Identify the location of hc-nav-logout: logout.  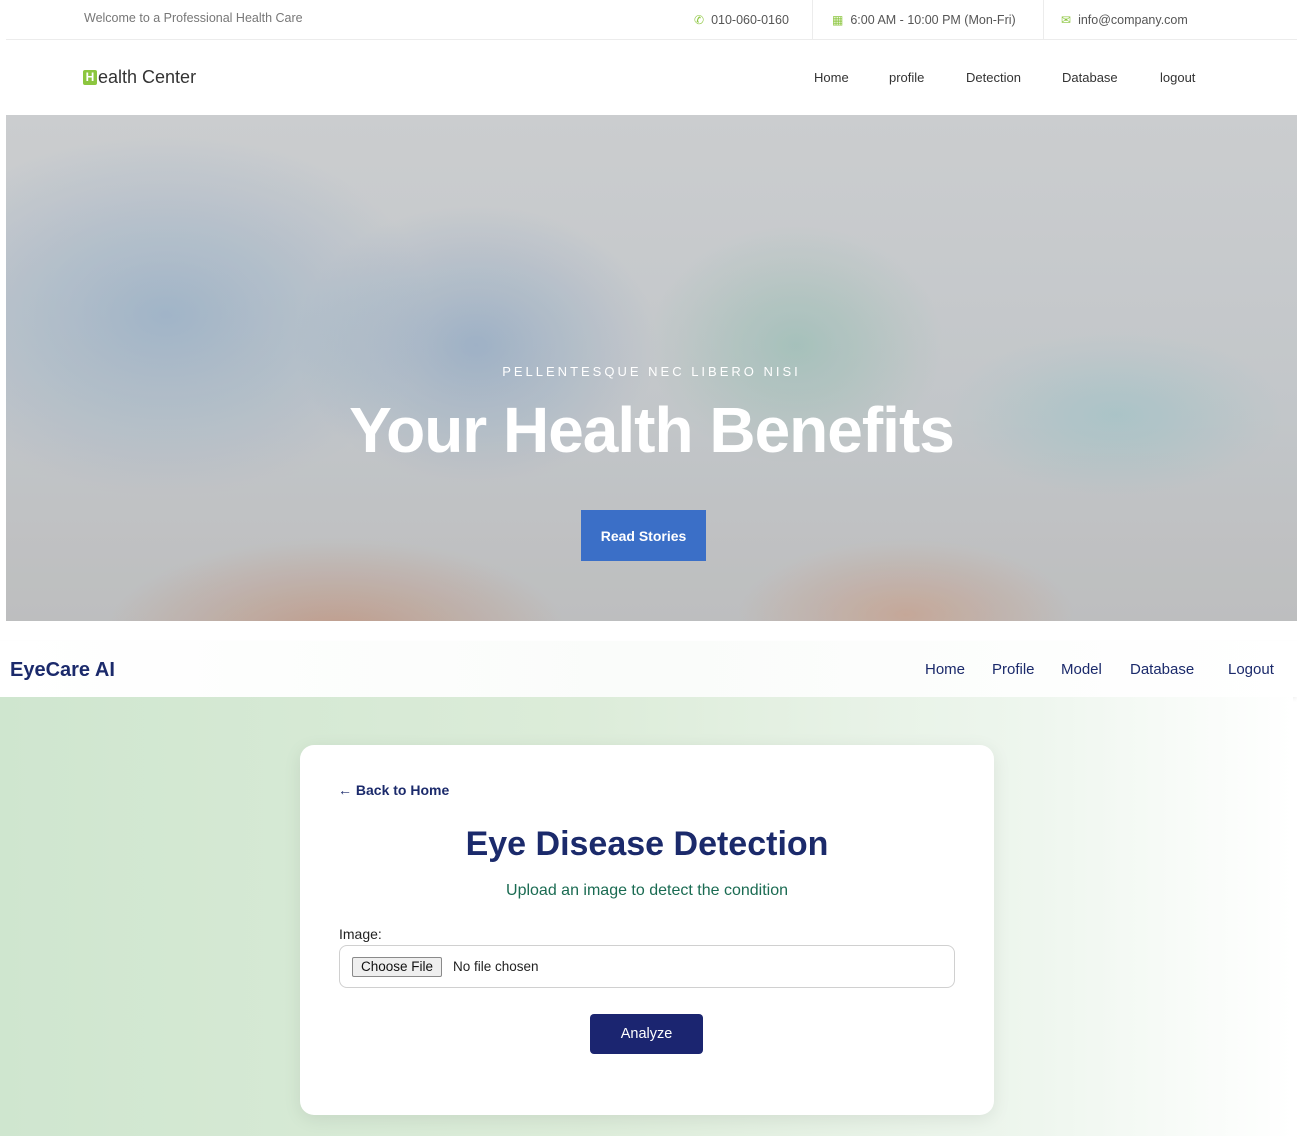
(1177, 77).